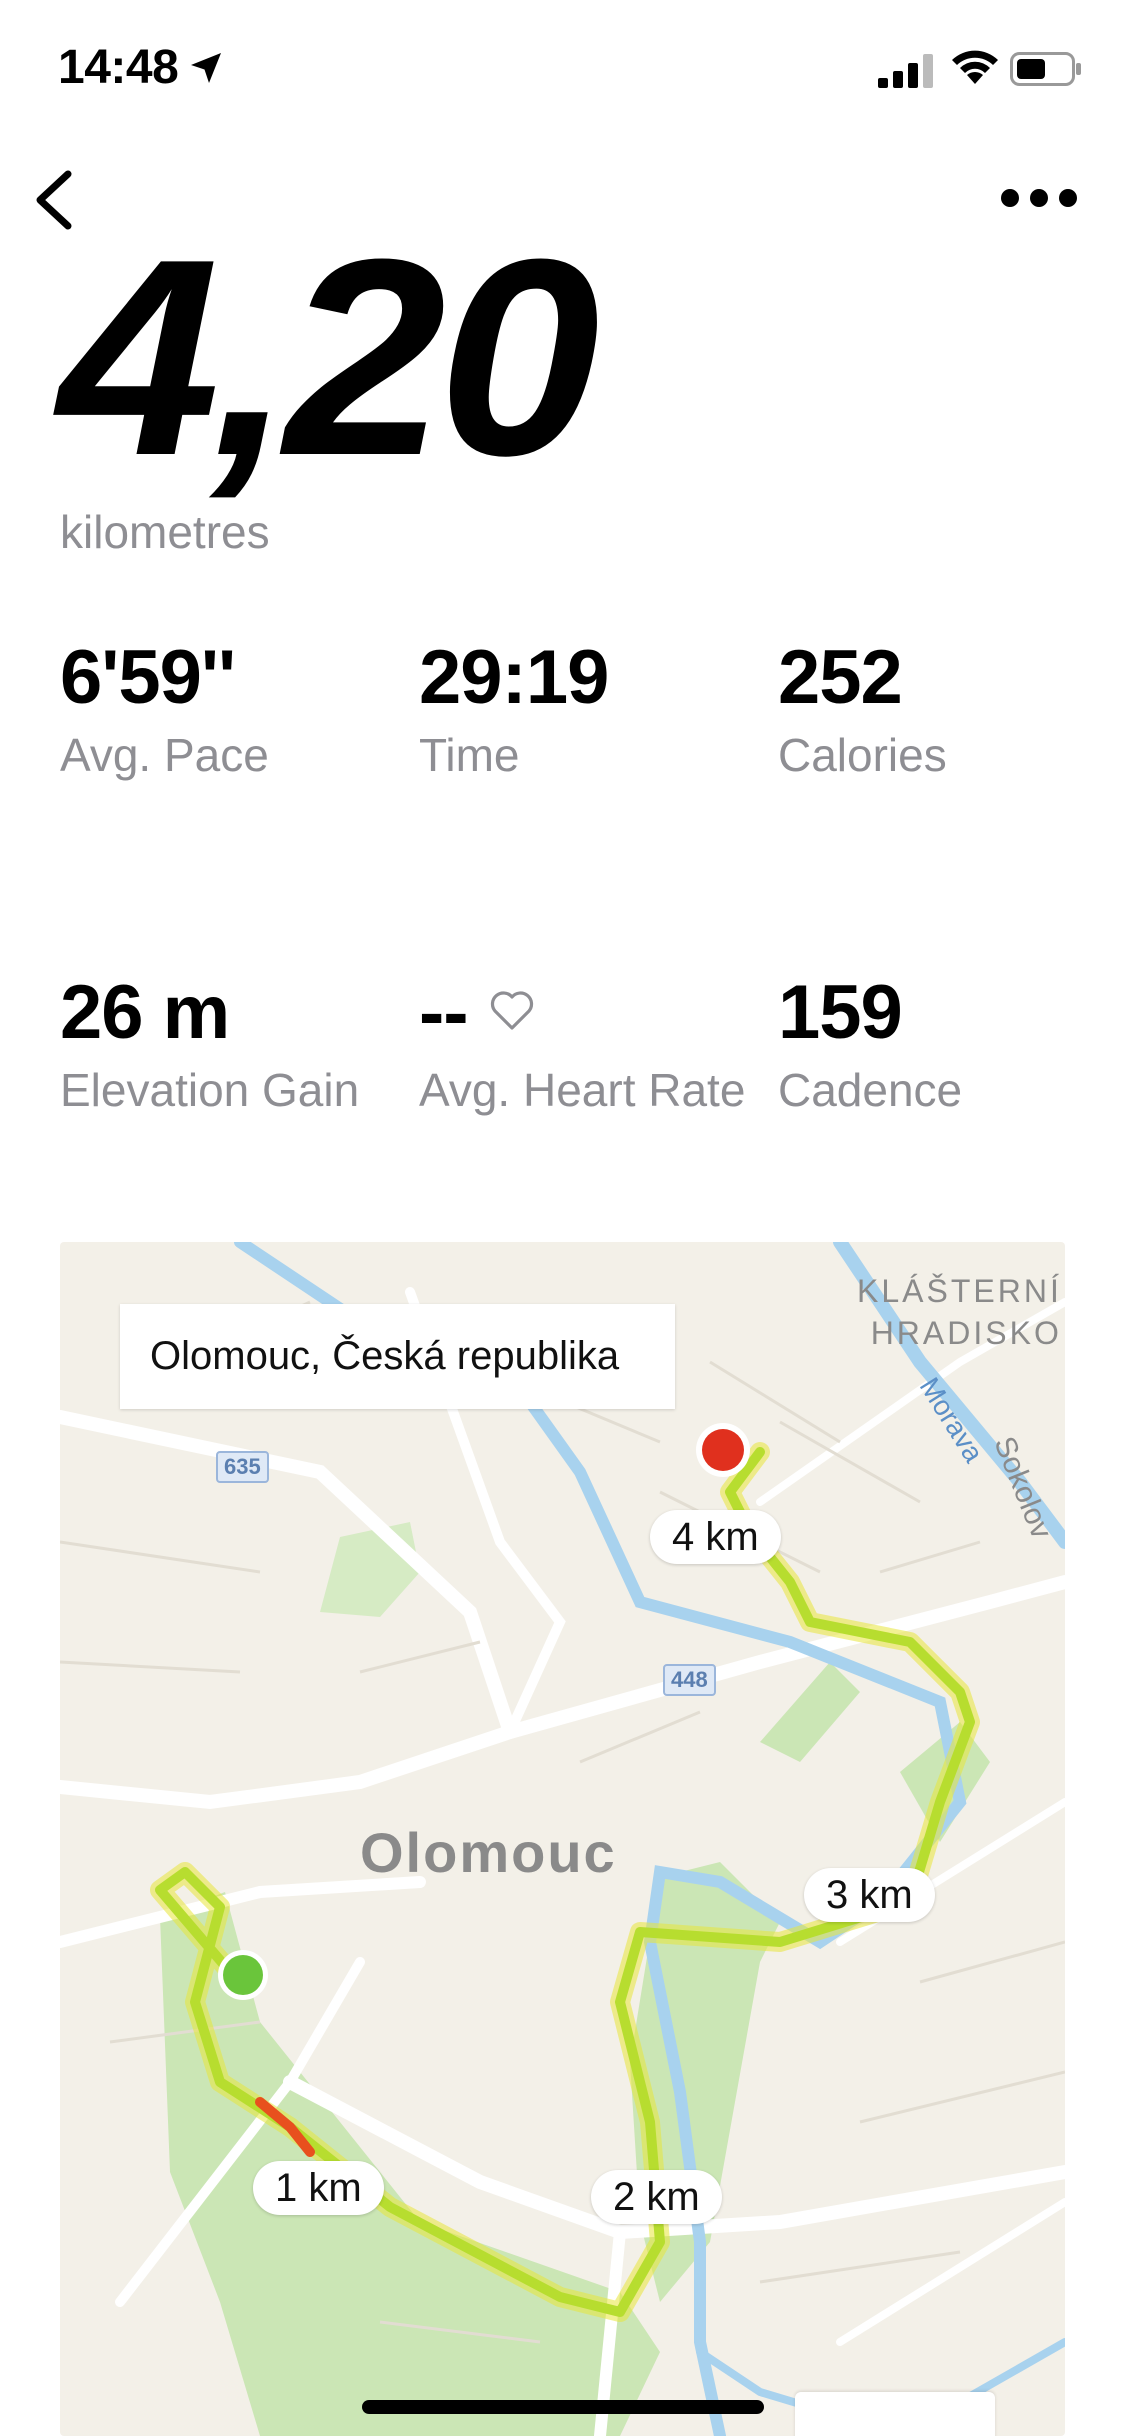  What do you see at coordinates (329, 358) in the screenshot?
I see `distance-value: 4,20` at bounding box center [329, 358].